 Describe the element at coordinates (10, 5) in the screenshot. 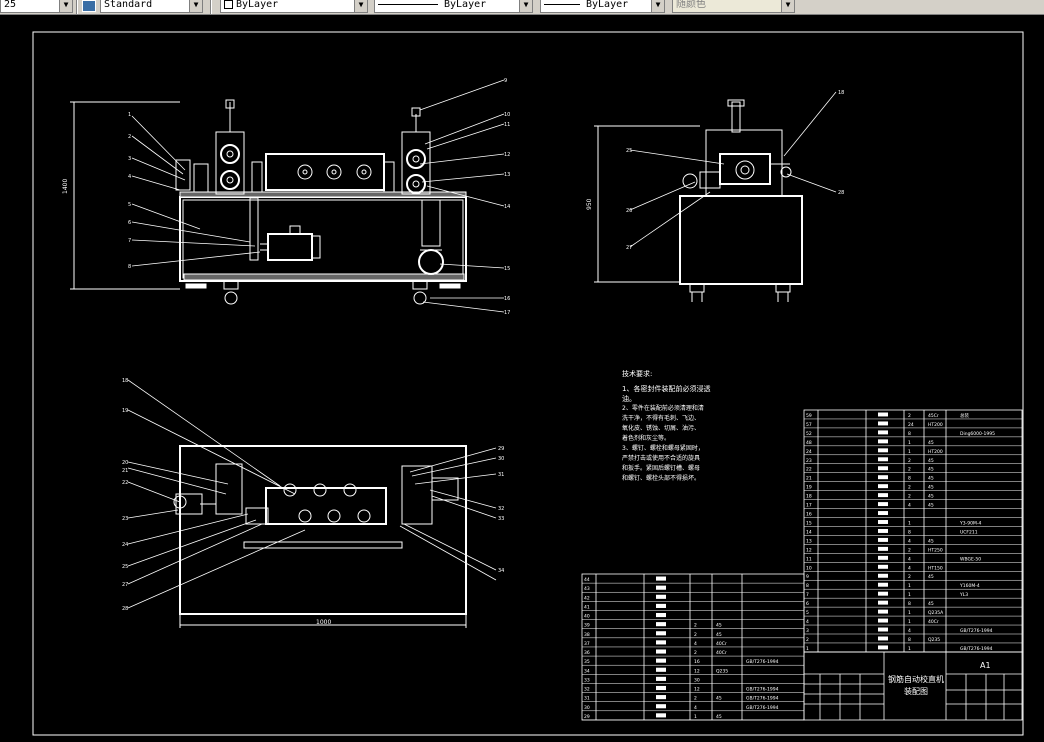

I see `text-height-value: 25` at that location.